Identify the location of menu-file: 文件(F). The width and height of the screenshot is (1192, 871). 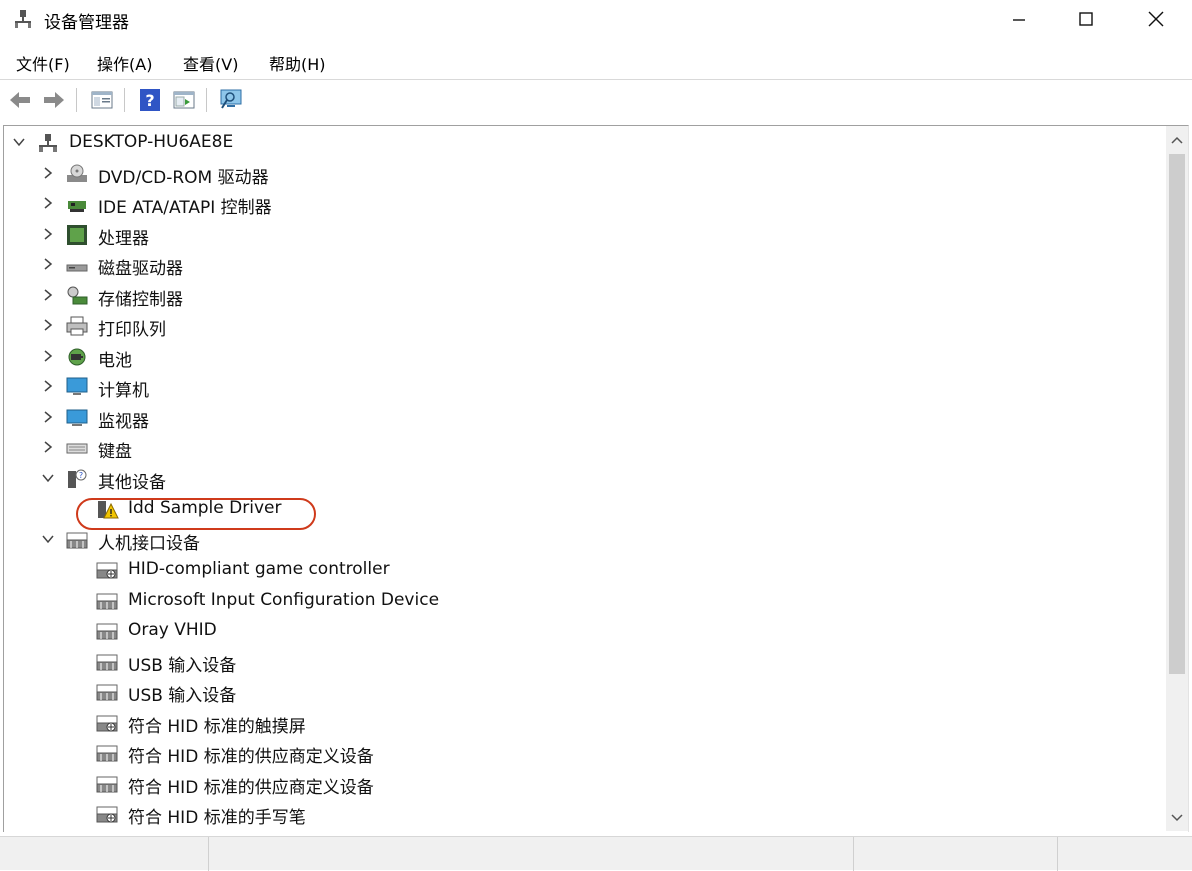
(43, 63).